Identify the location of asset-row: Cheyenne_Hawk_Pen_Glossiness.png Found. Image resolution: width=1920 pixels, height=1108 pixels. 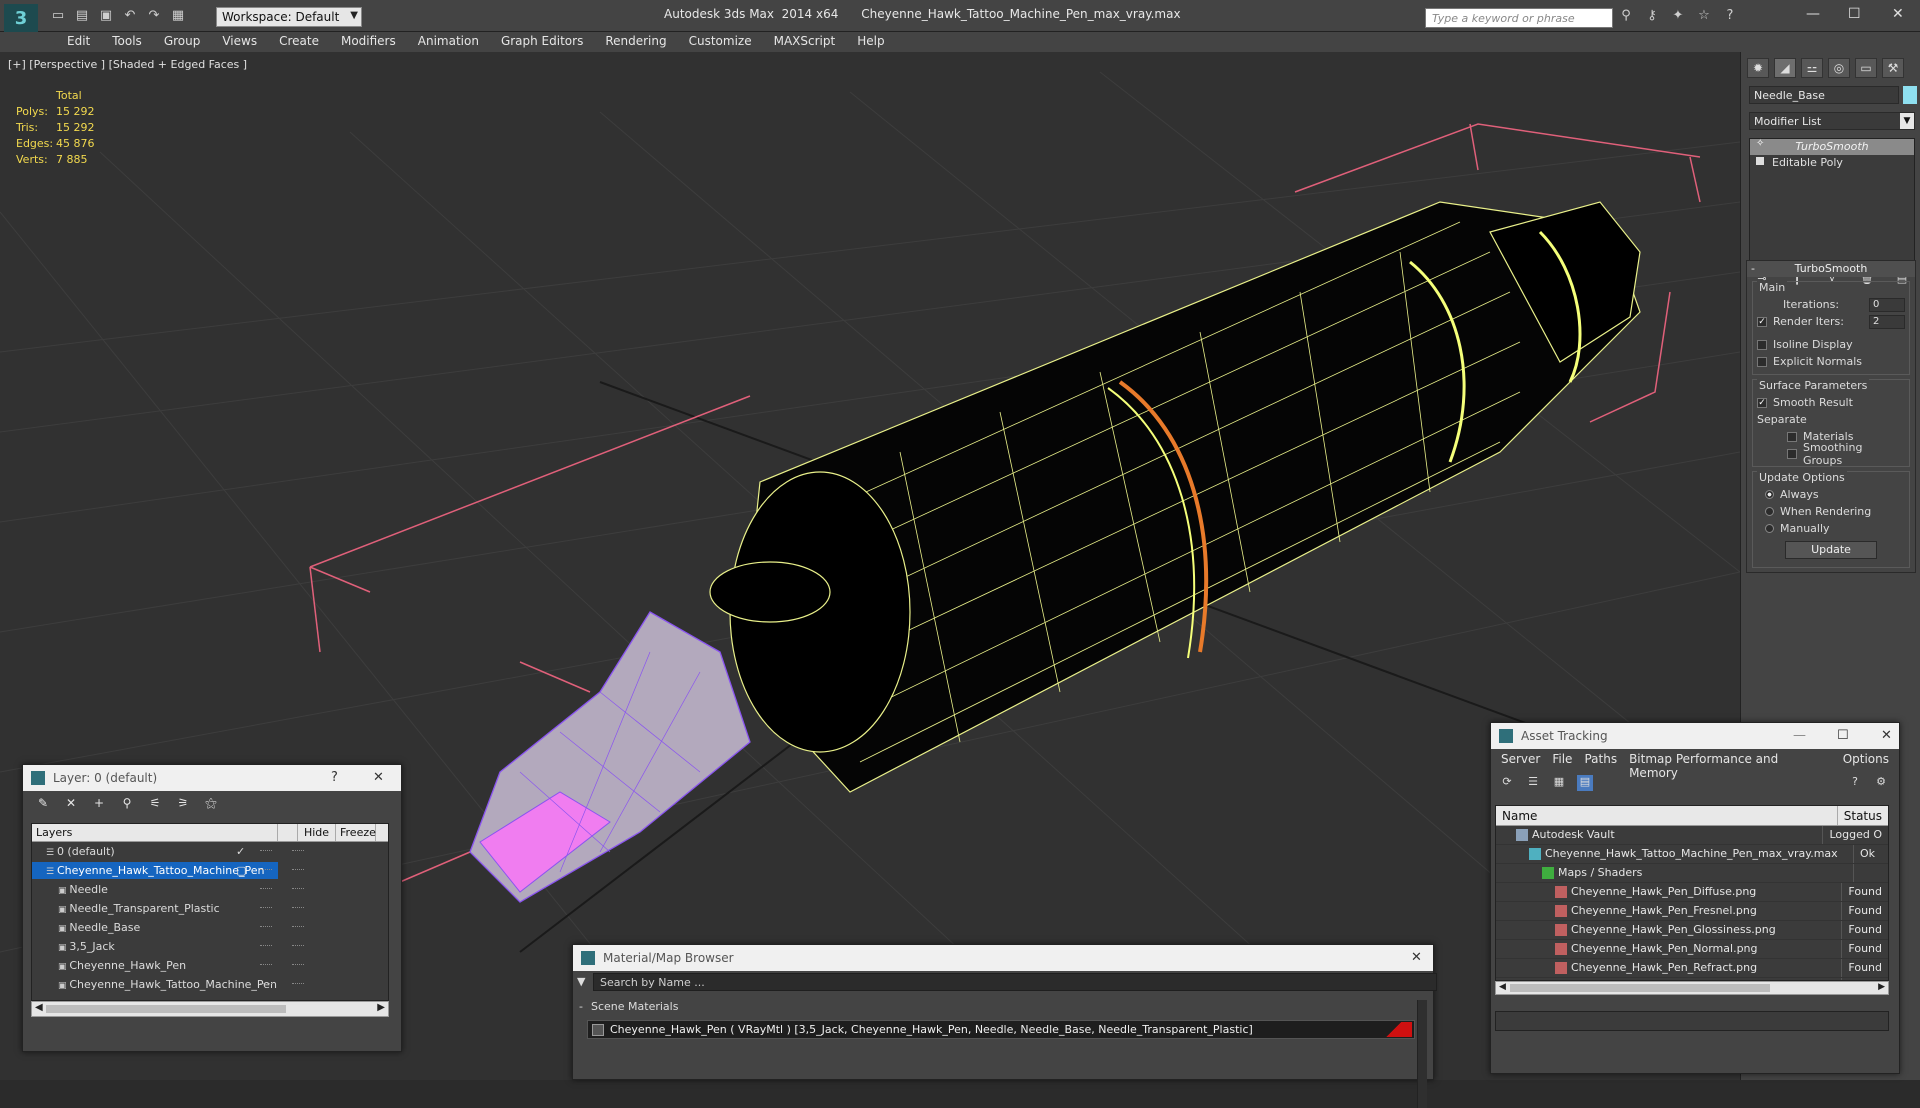
(1692, 930).